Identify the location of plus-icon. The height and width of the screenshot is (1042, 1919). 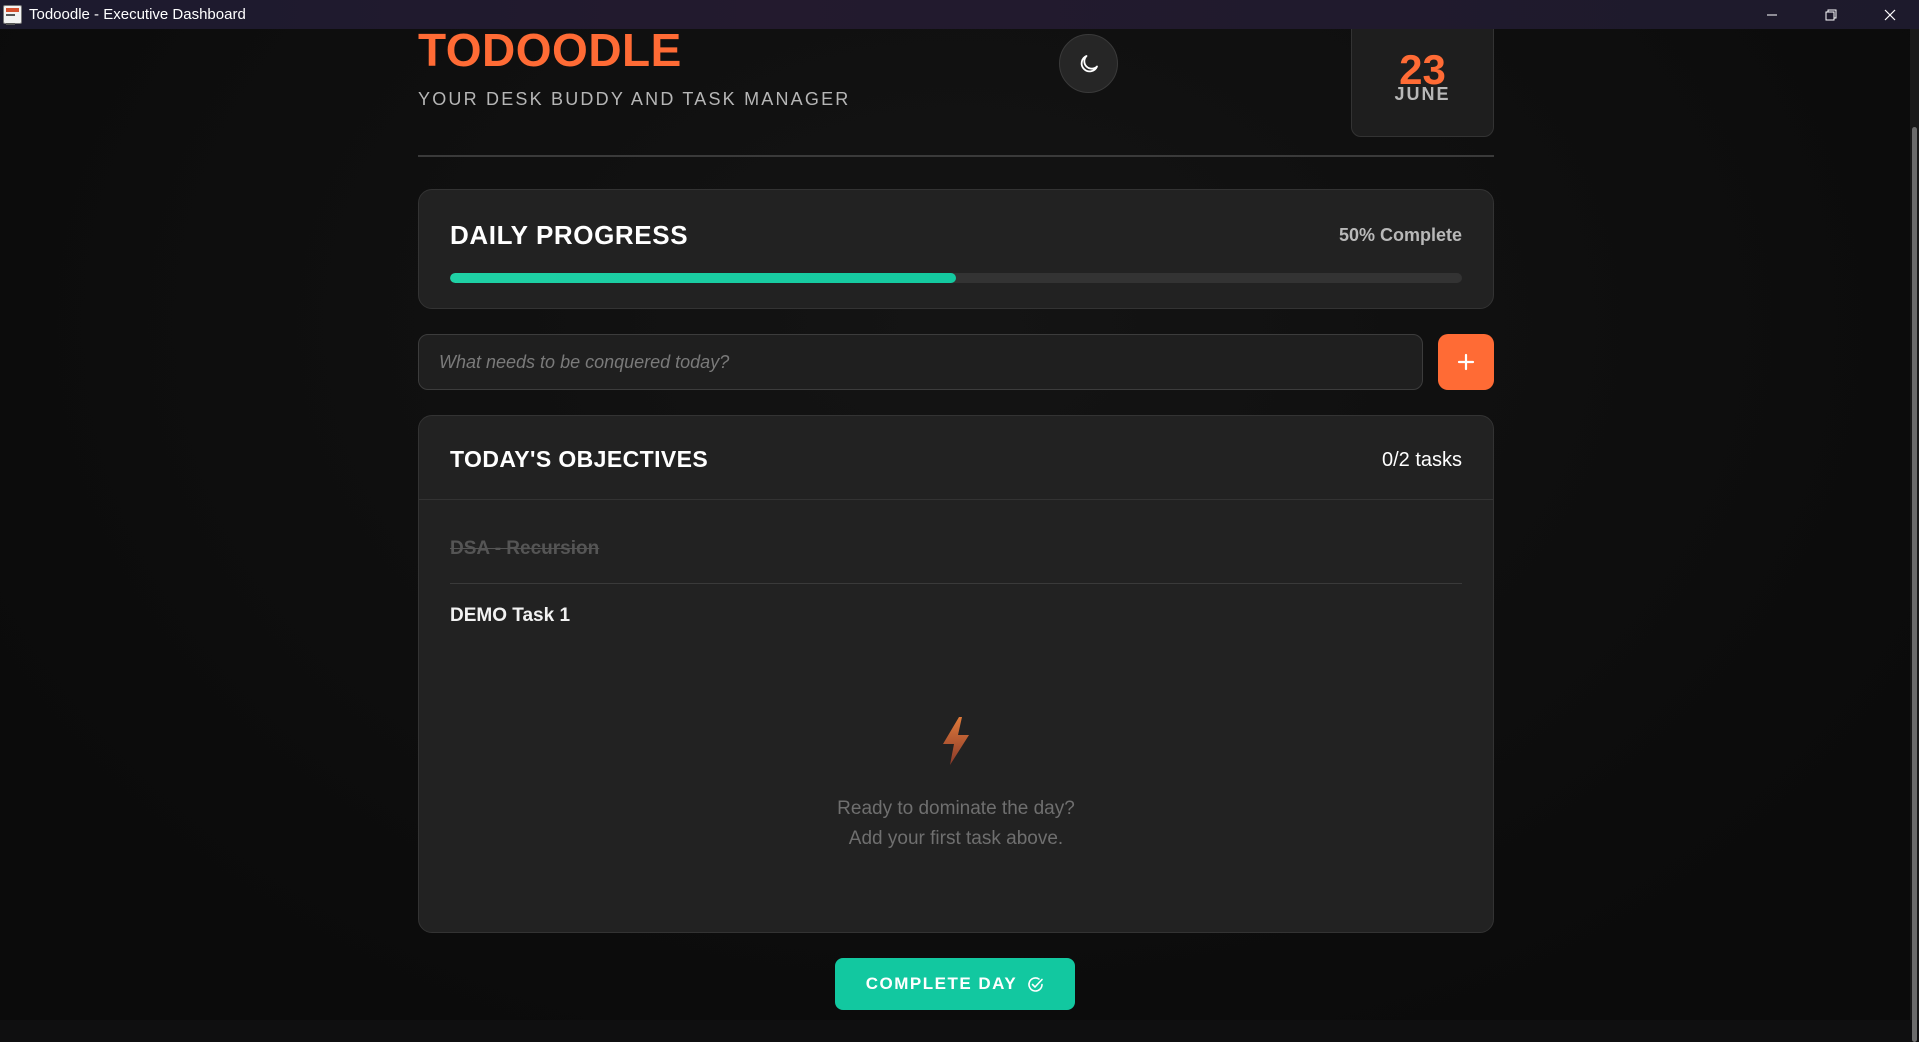
(1466, 362).